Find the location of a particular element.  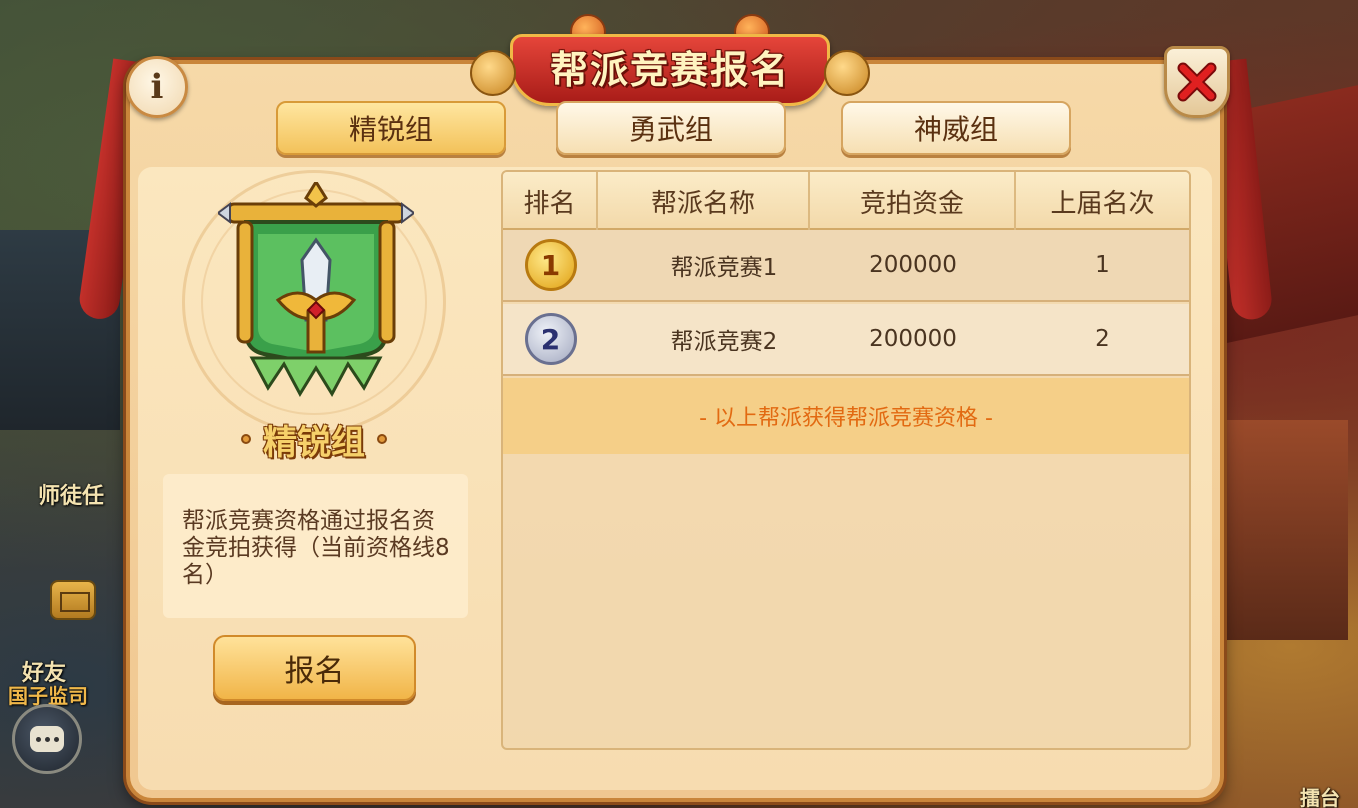

chat-button is located at coordinates (47, 739).